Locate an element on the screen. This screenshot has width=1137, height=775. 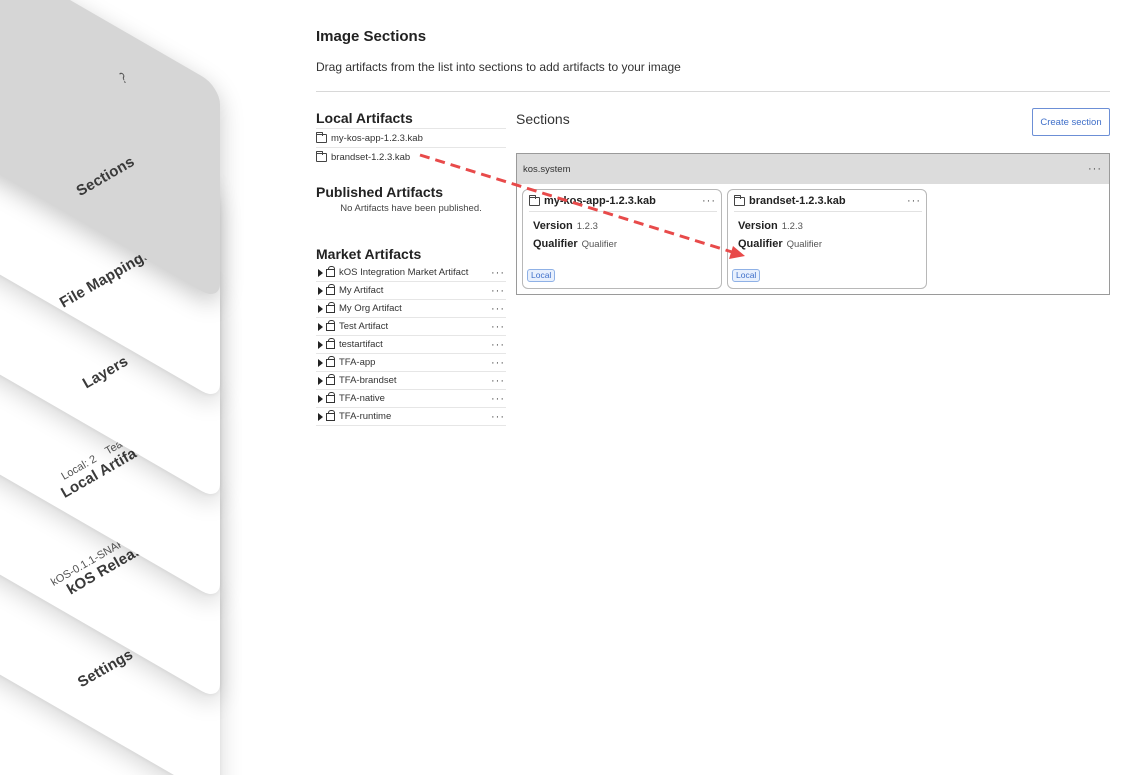
market-artifact-name: kOS Integration Market Artifact is located at coordinates (404, 272).